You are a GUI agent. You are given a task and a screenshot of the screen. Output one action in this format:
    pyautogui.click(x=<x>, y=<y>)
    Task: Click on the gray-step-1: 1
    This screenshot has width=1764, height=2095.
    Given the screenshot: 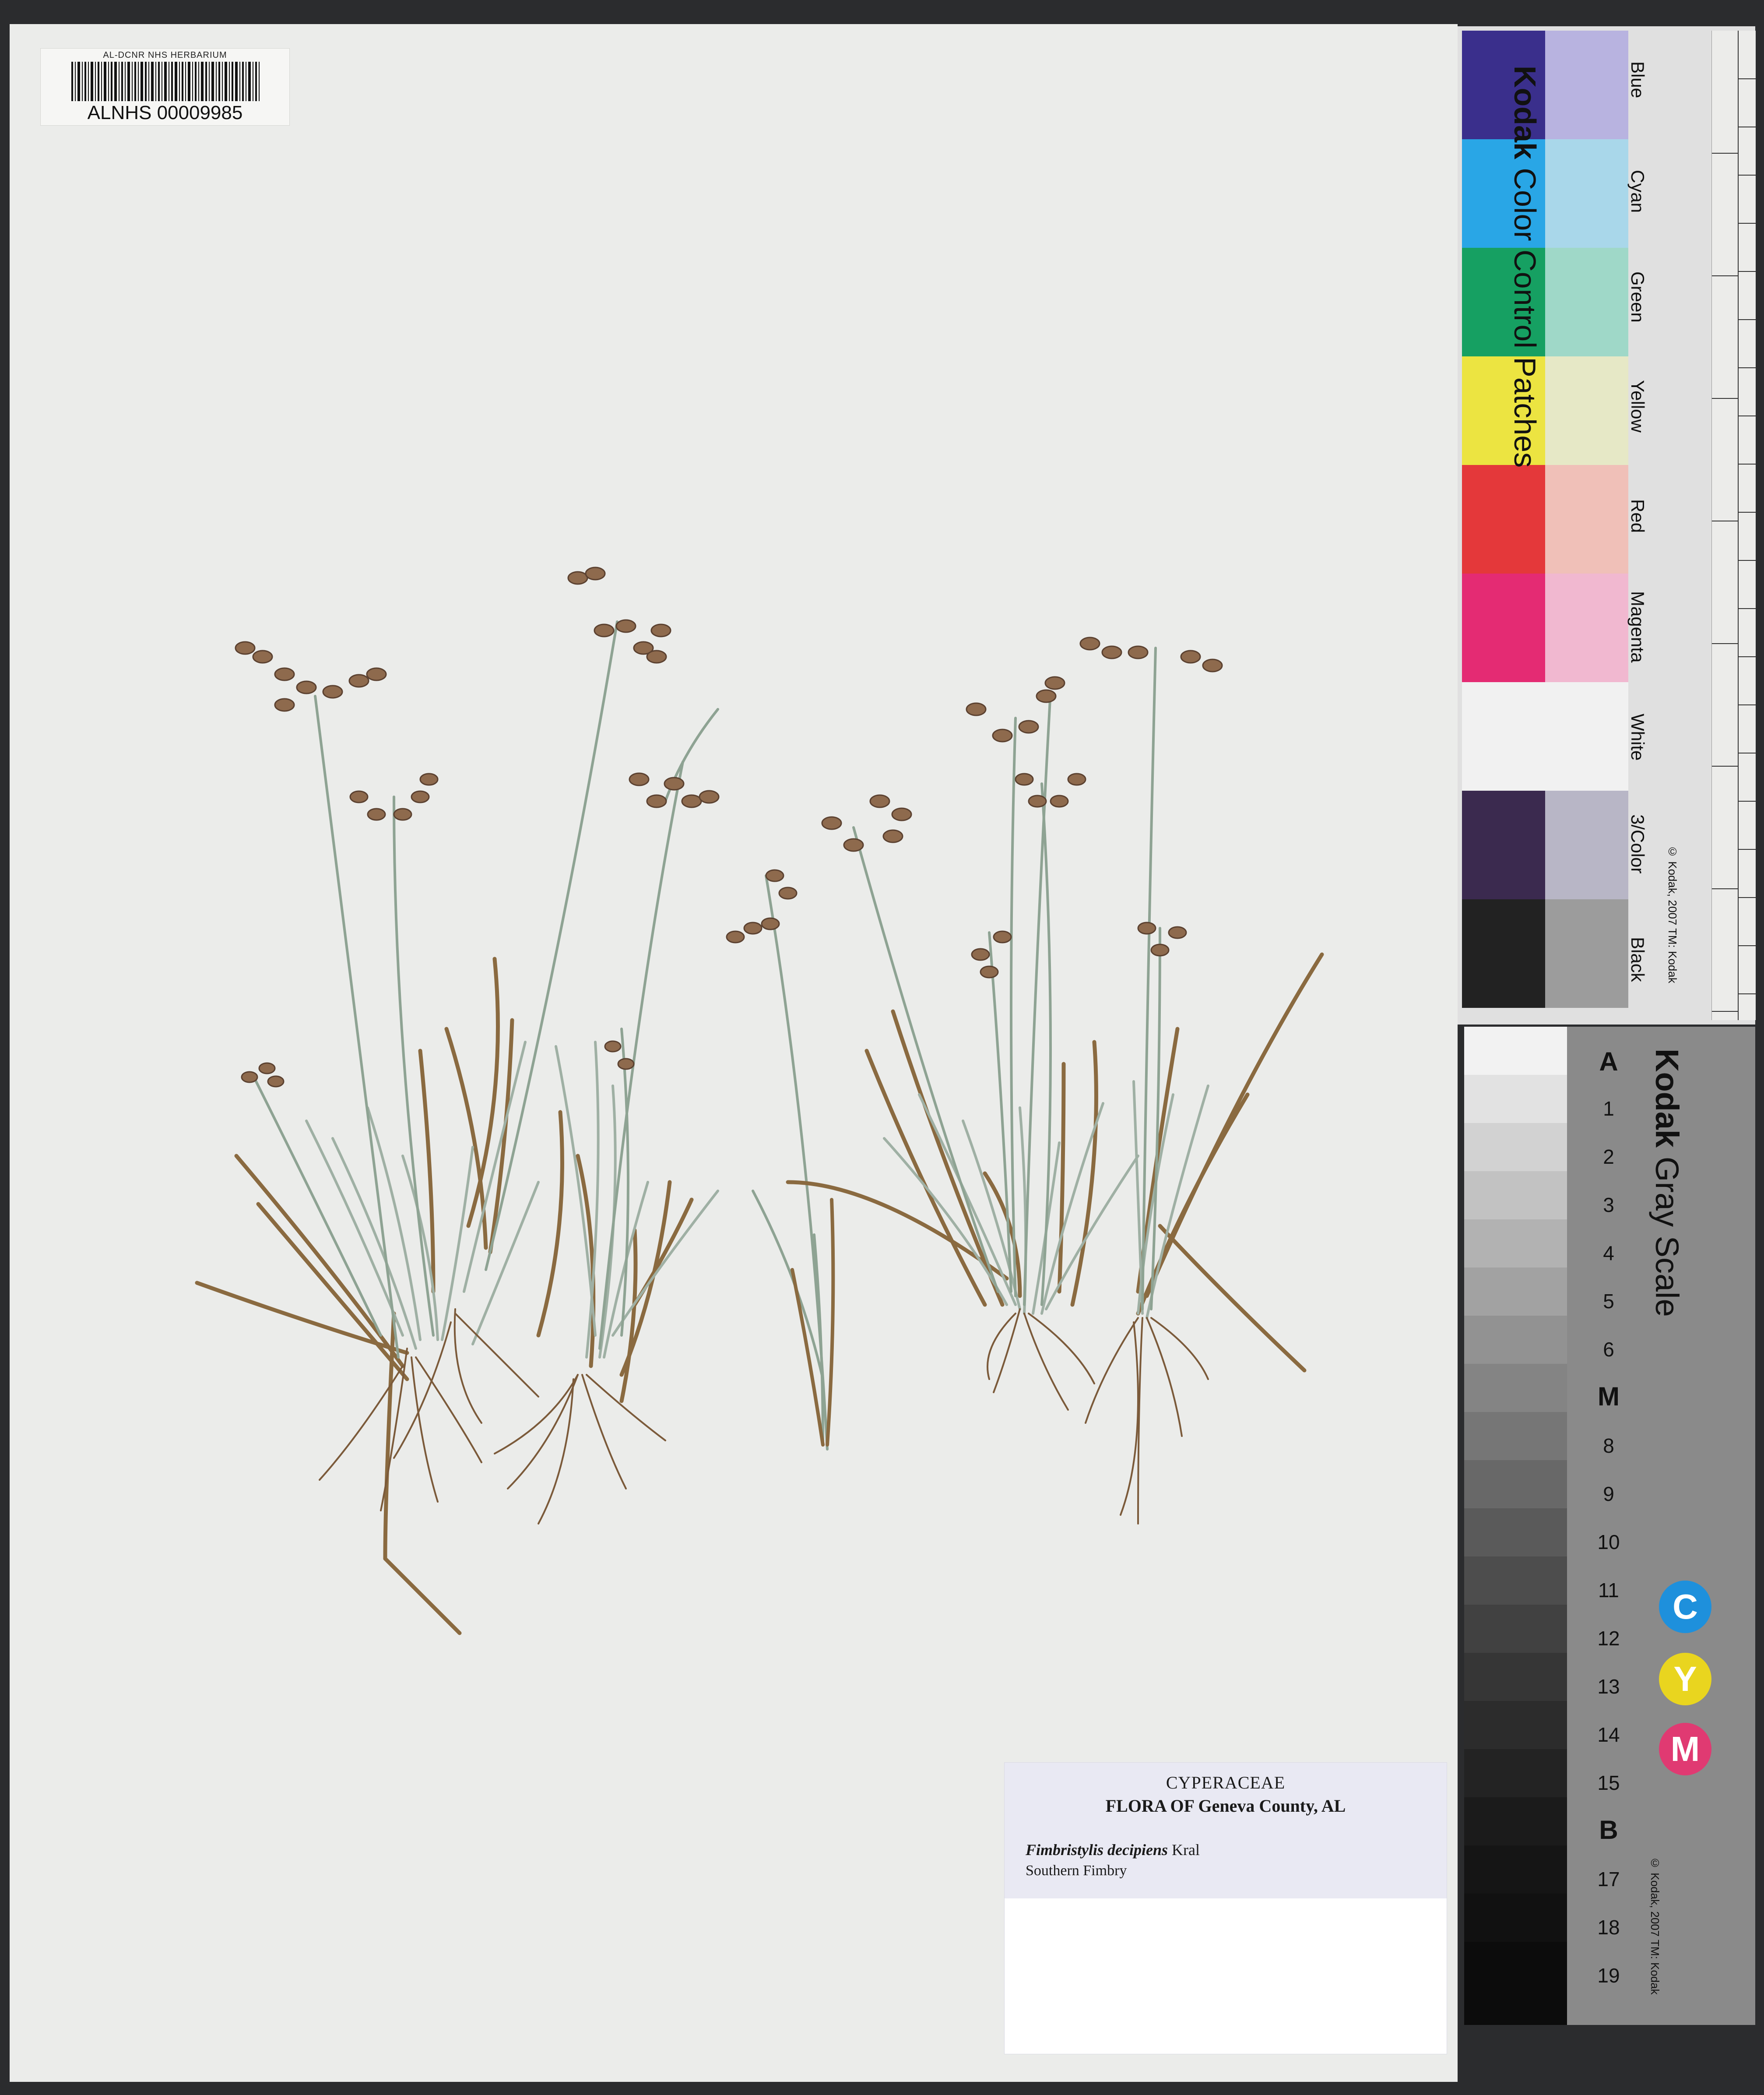 What is the action you would take?
    pyautogui.click(x=1609, y=1108)
    